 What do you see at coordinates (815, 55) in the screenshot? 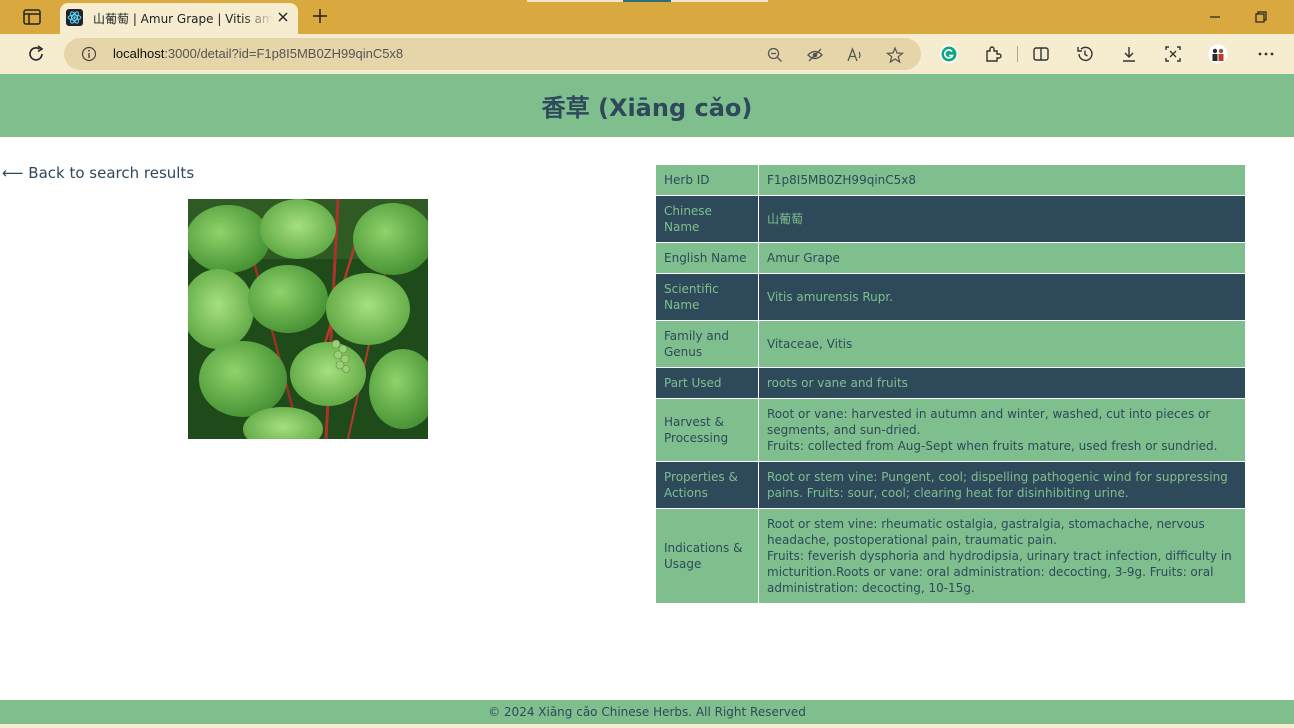
I see `tracking-prevention-icon` at bounding box center [815, 55].